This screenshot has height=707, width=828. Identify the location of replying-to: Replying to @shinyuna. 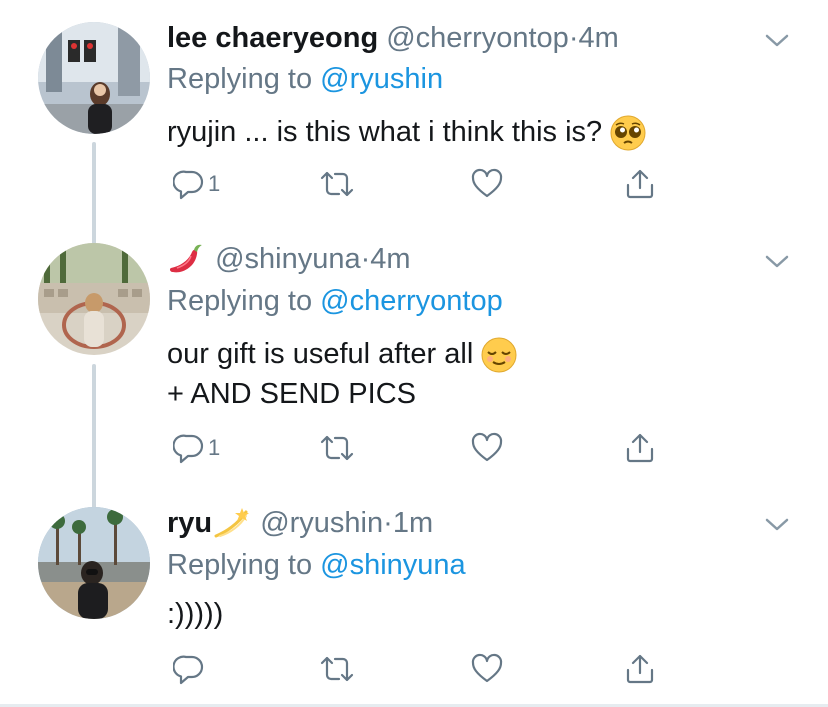
(316, 565).